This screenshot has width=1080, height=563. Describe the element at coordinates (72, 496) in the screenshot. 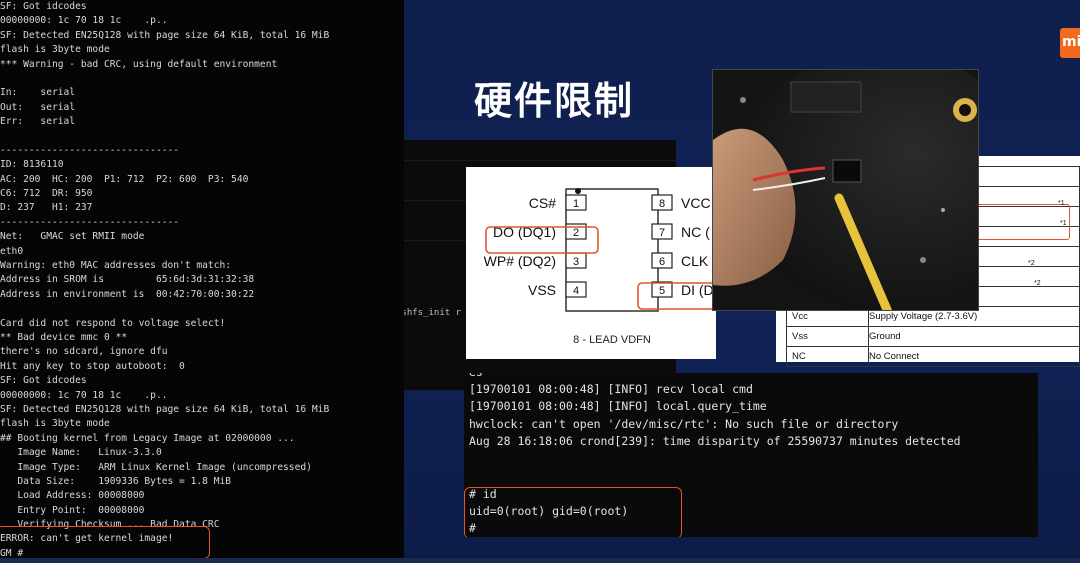

I see `console-line: Load Address: 00008000` at that location.